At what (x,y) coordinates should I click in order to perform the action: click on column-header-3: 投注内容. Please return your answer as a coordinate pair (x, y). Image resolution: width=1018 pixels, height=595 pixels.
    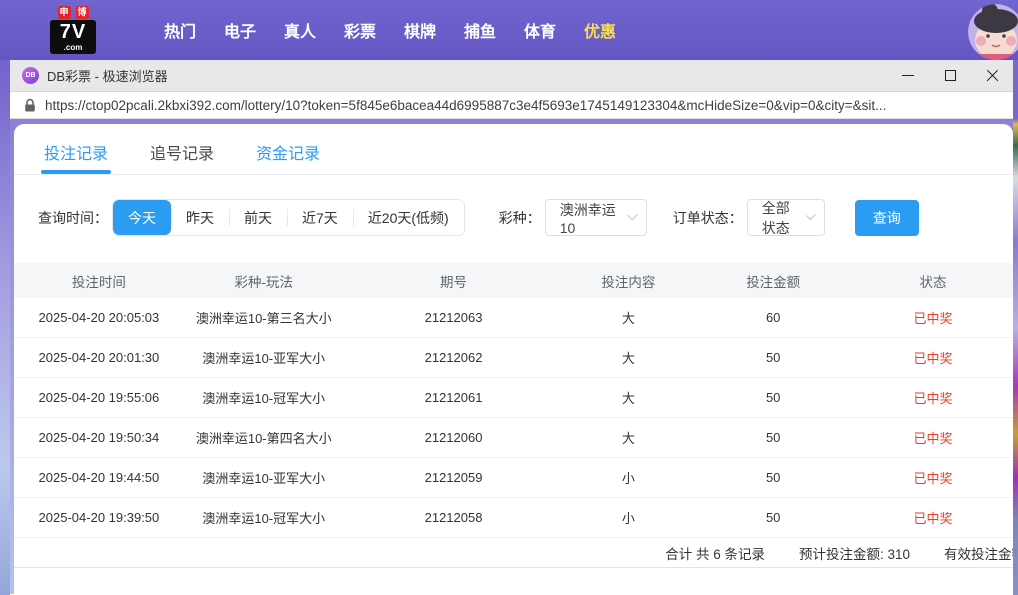
    Looking at the image, I should click on (628, 282).